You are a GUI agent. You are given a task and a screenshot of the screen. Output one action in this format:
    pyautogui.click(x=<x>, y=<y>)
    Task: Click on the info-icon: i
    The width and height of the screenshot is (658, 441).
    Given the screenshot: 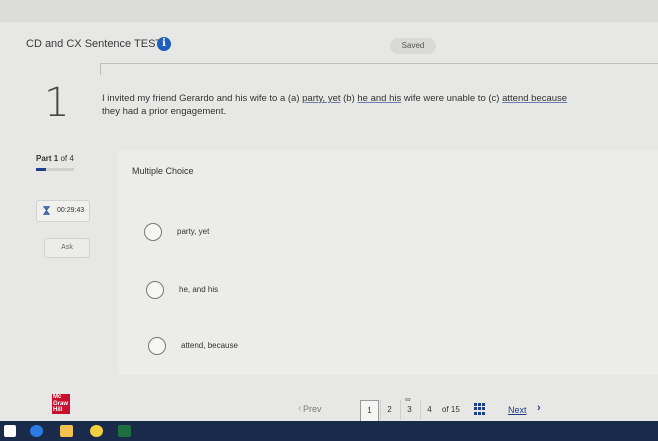 What is the action you would take?
    pyautogui.click(x=164, y=44)
    